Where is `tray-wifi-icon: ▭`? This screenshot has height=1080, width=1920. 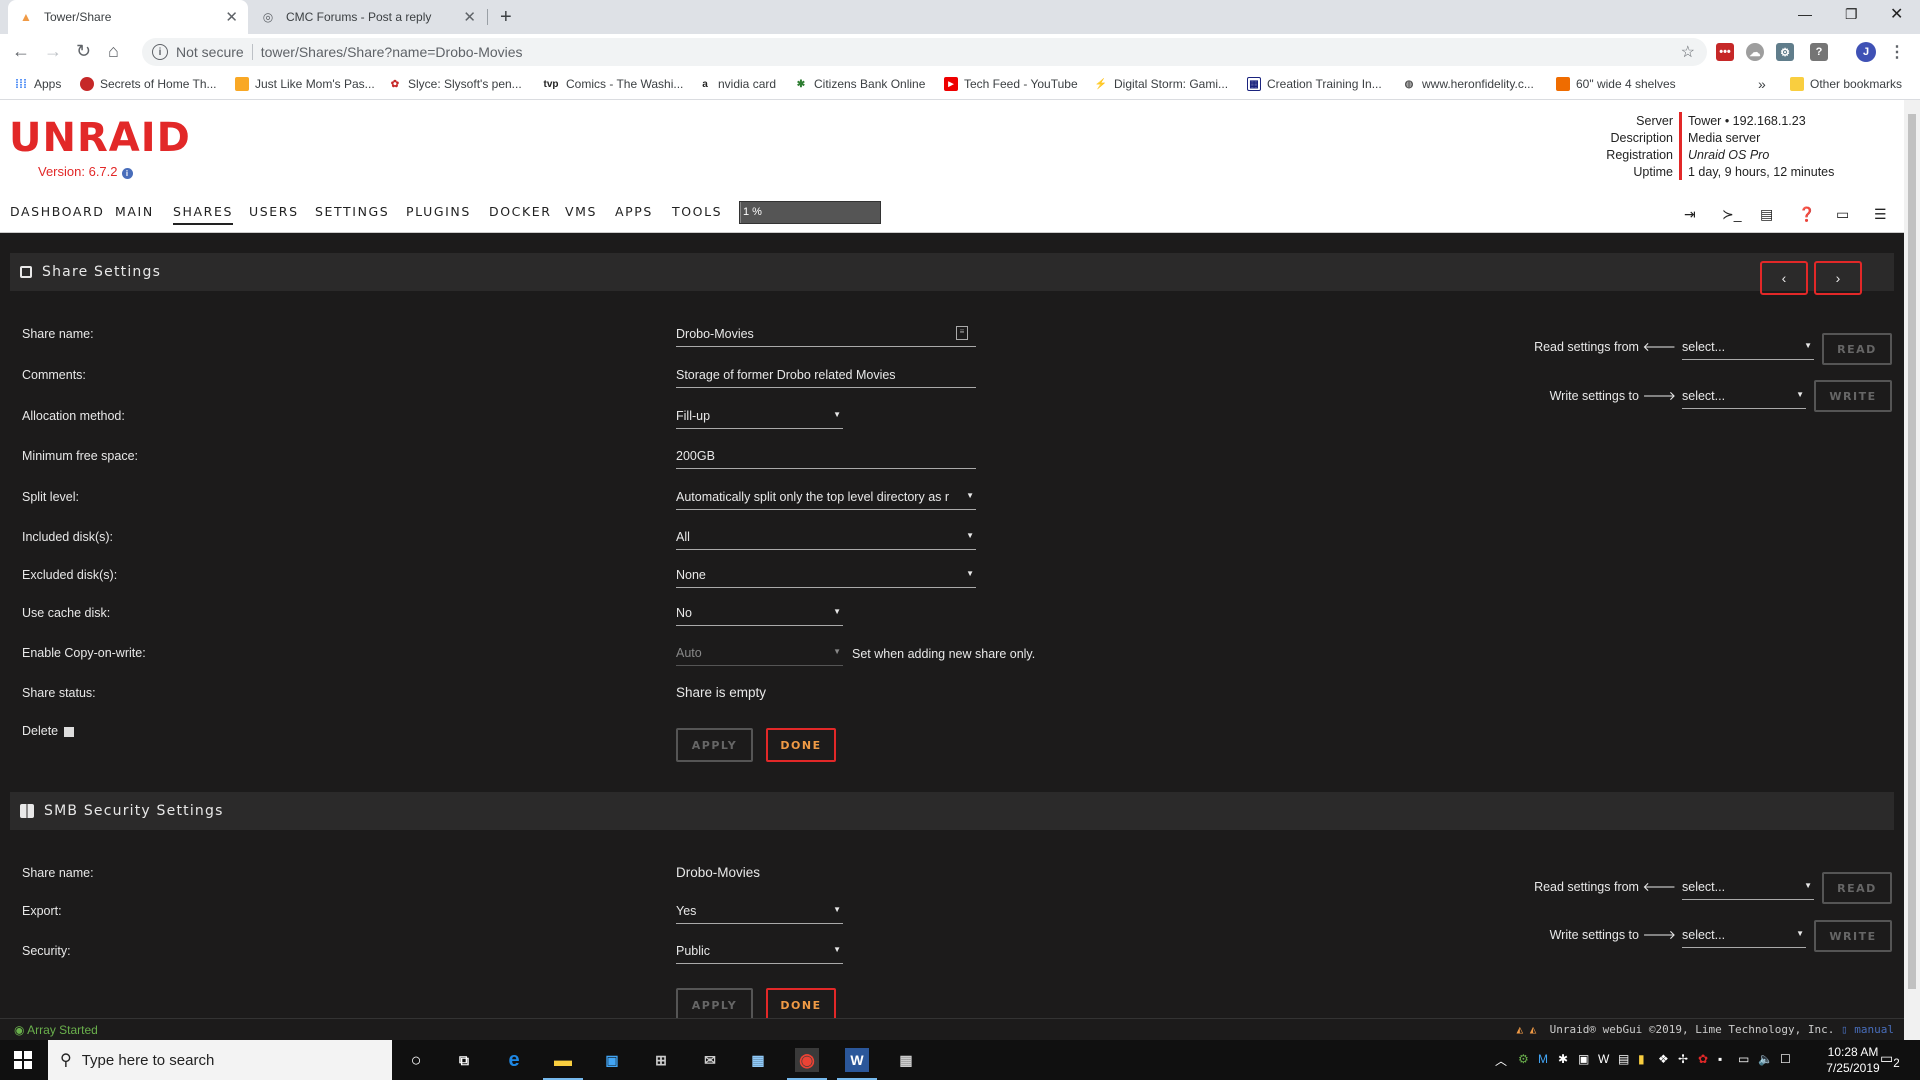
tray-wifi-icon: ▭ is located at coordinates (1743, 1059).